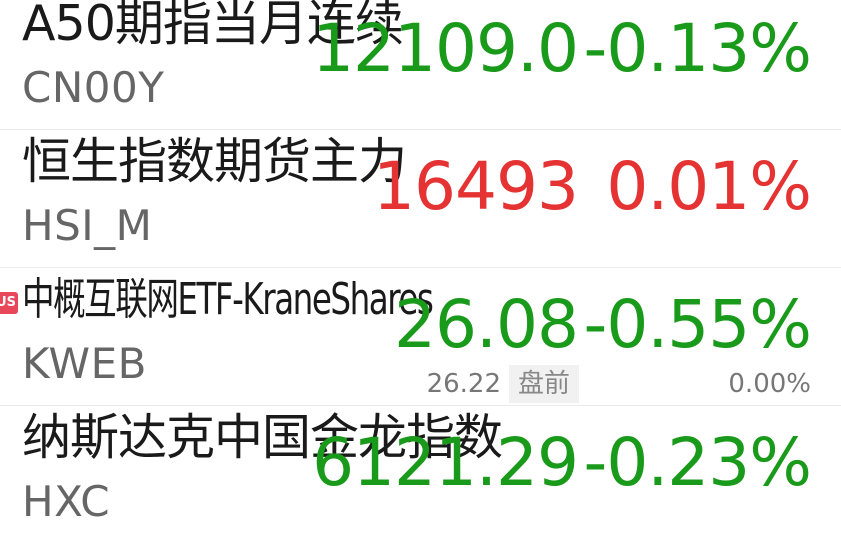 The width and height of the screenshot is (841, 544). I want to click on stock-change: 0.01%, so click(709, 186).